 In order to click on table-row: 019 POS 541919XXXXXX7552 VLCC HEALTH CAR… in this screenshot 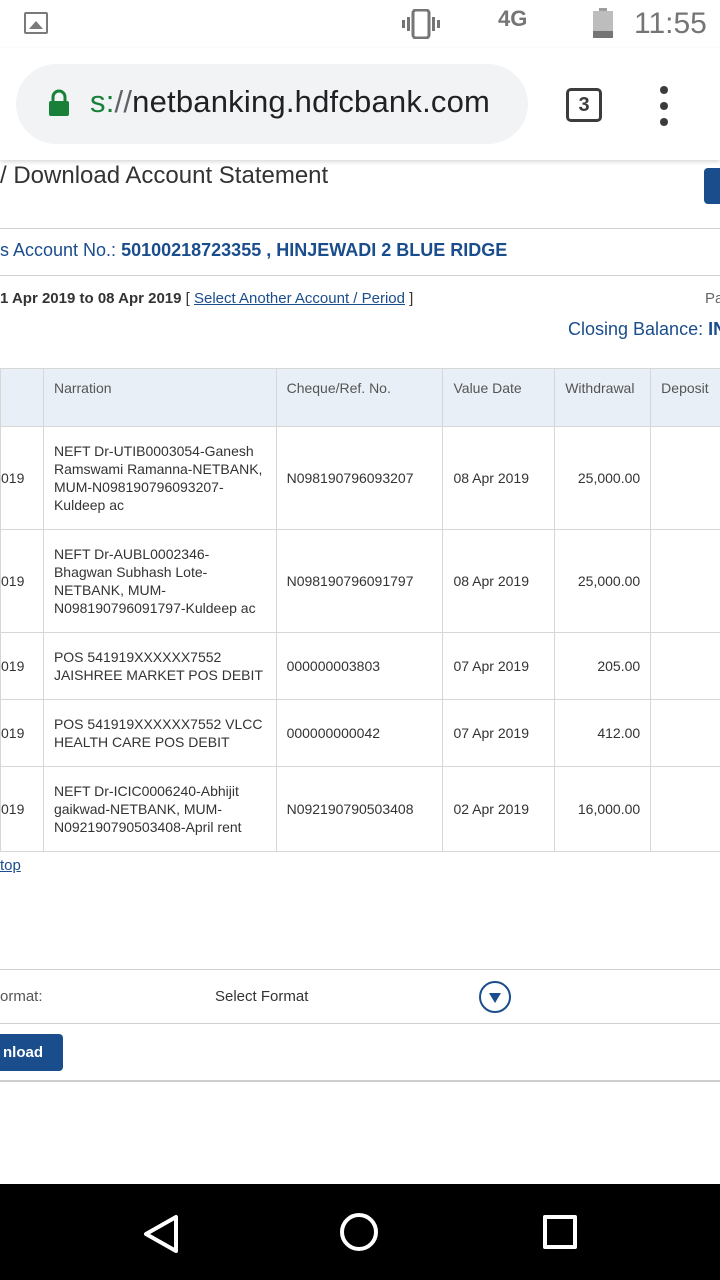, I will do `click(360, 733)`.